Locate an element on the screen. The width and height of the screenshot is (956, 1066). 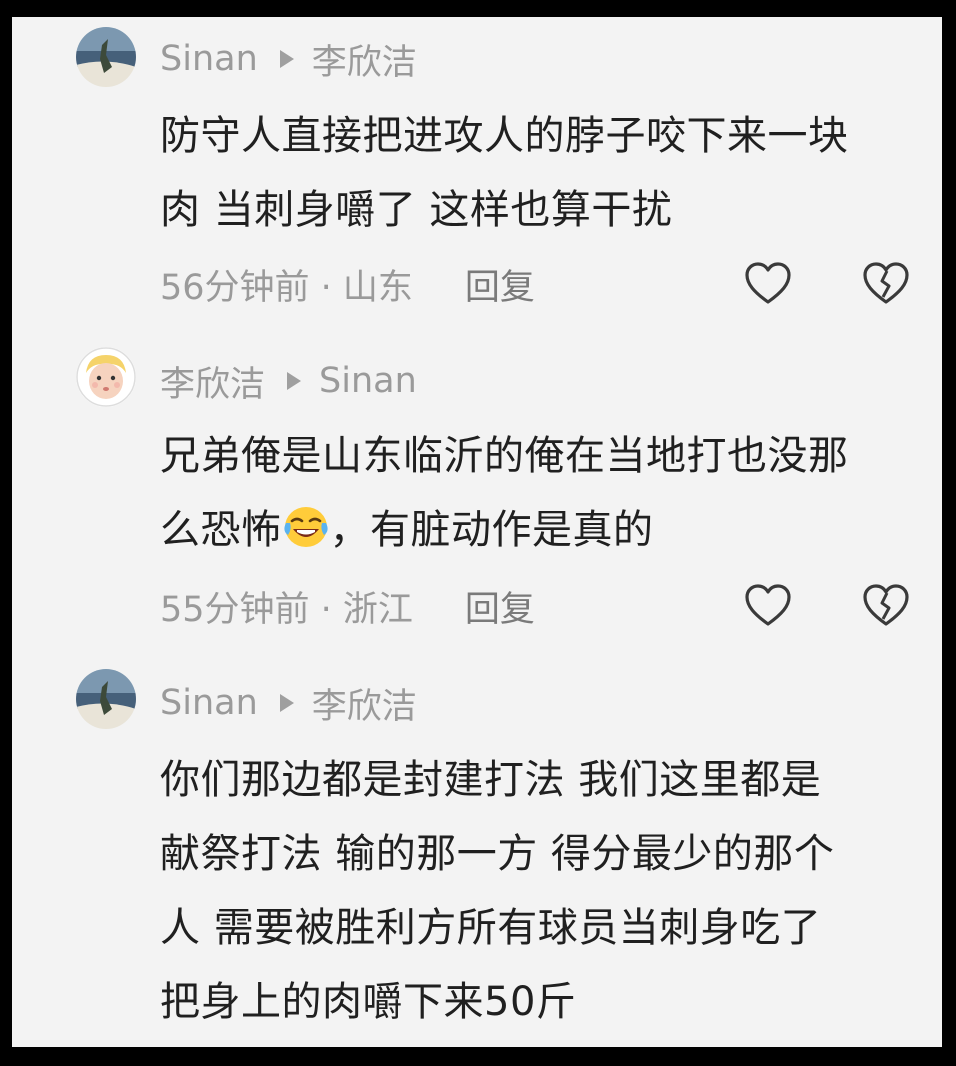
comment-meta: 55分钟前 · 浙江 回复 is located at coordinates (347, 606).